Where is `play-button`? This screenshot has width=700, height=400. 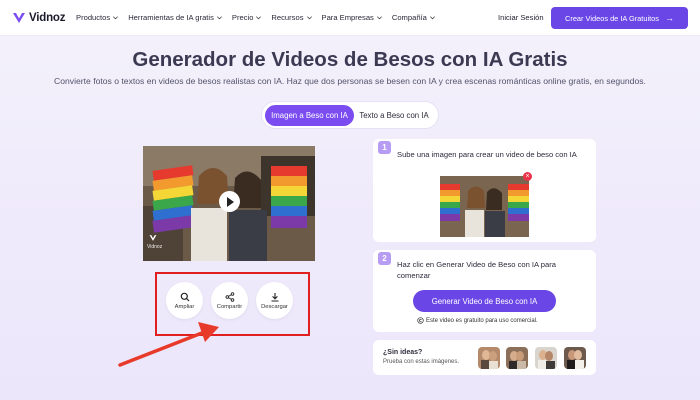
play-button is located at coordinates (229, 201).